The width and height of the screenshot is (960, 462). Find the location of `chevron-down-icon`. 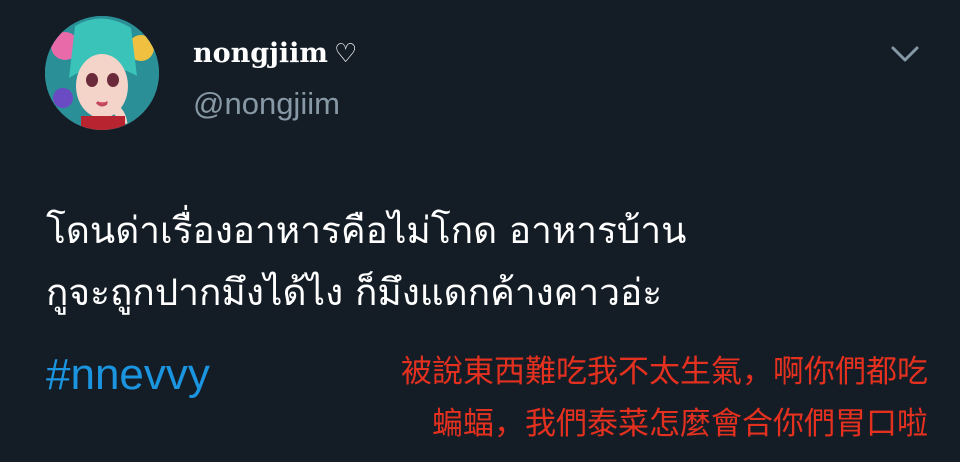

chevron-down-icon is located at coordinates (905, 54).